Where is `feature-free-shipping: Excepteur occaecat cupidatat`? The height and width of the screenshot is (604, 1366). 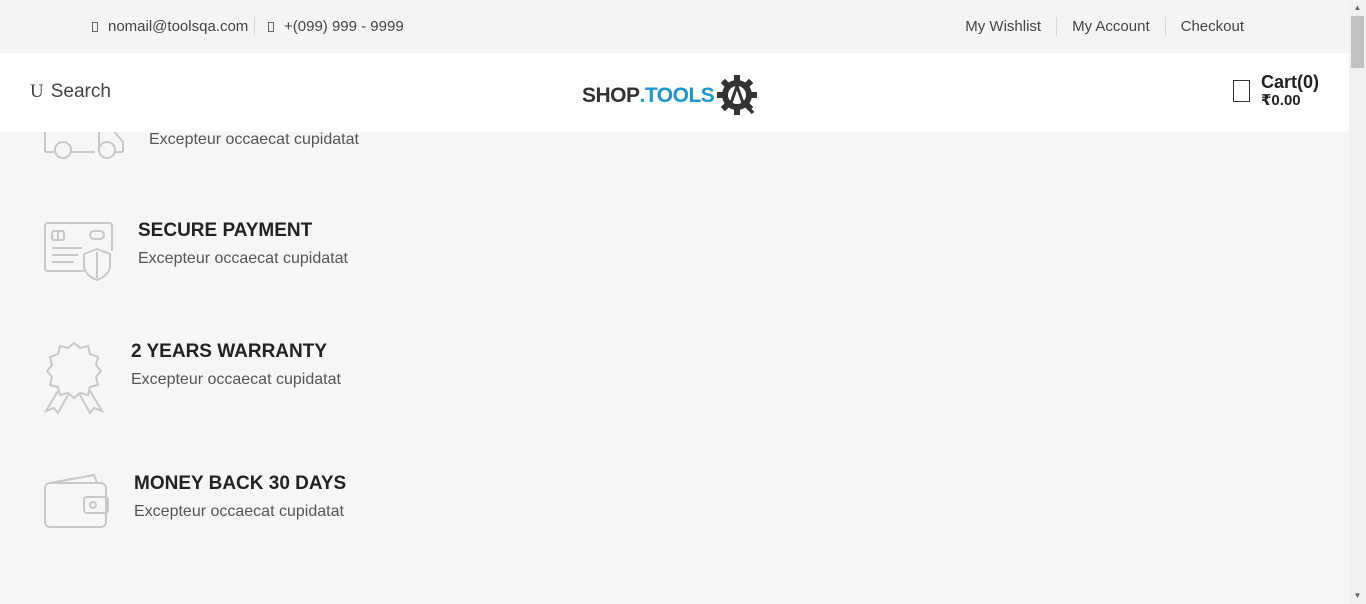 feature-free-shipping: Excepteur occaecat cupidatat is located at coordinates (254, 140).